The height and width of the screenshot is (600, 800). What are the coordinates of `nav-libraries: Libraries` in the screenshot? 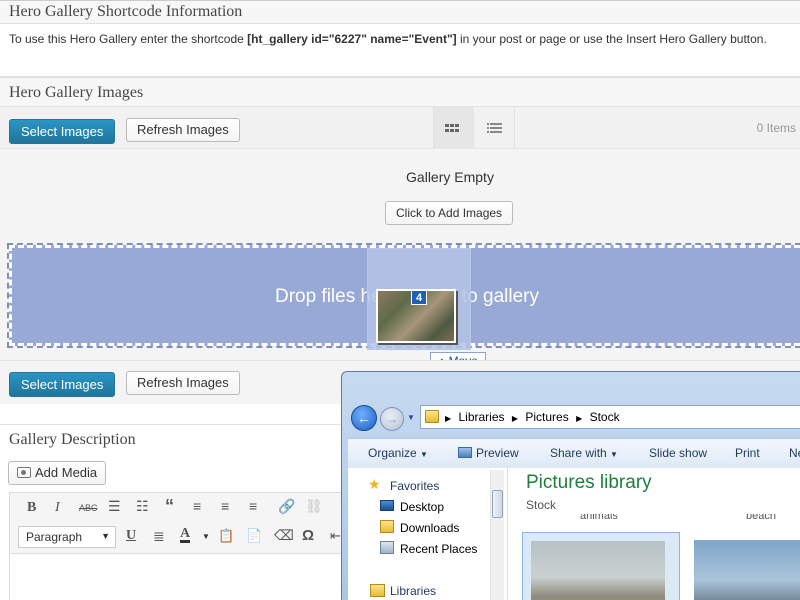 It's located at (413, 591).